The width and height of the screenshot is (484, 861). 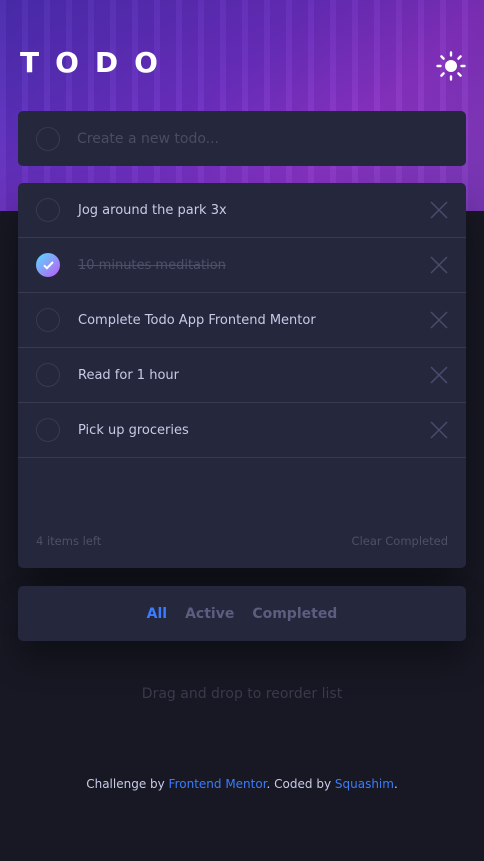 I want to click on items-left-count: 4 items left, so click(x=69, y=541).